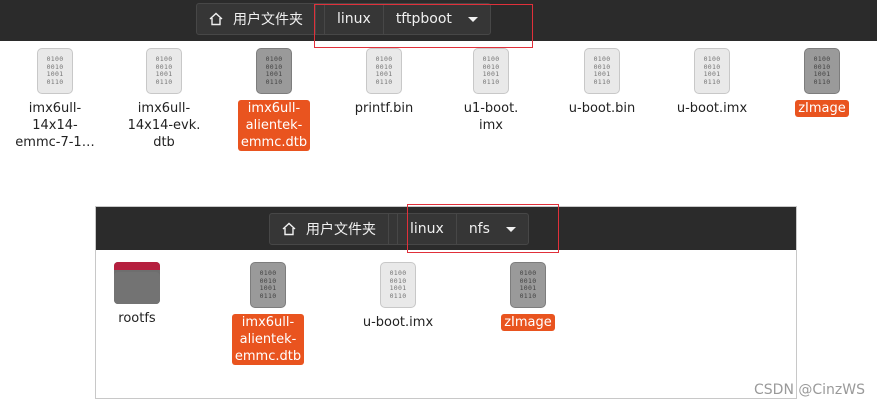  I want to click on file-name: u-boot.bin, so click(602, 108).